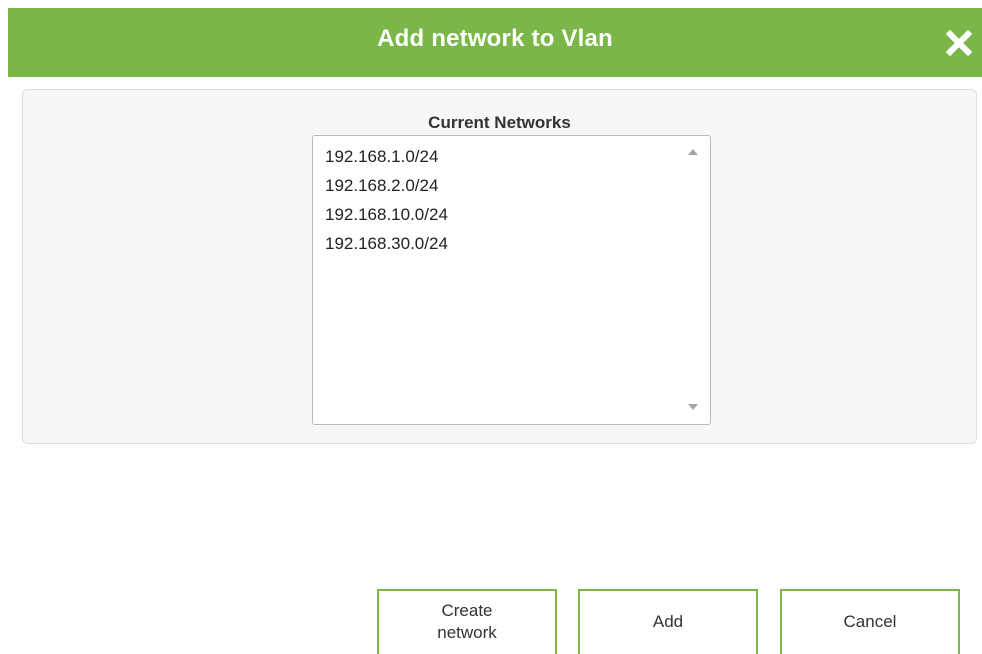 This screenshot has width=982, height=654. What do you see at coordinates (668, 621) in the screenshot?
I see `add-button: Add` at bounding box center [668, 621].